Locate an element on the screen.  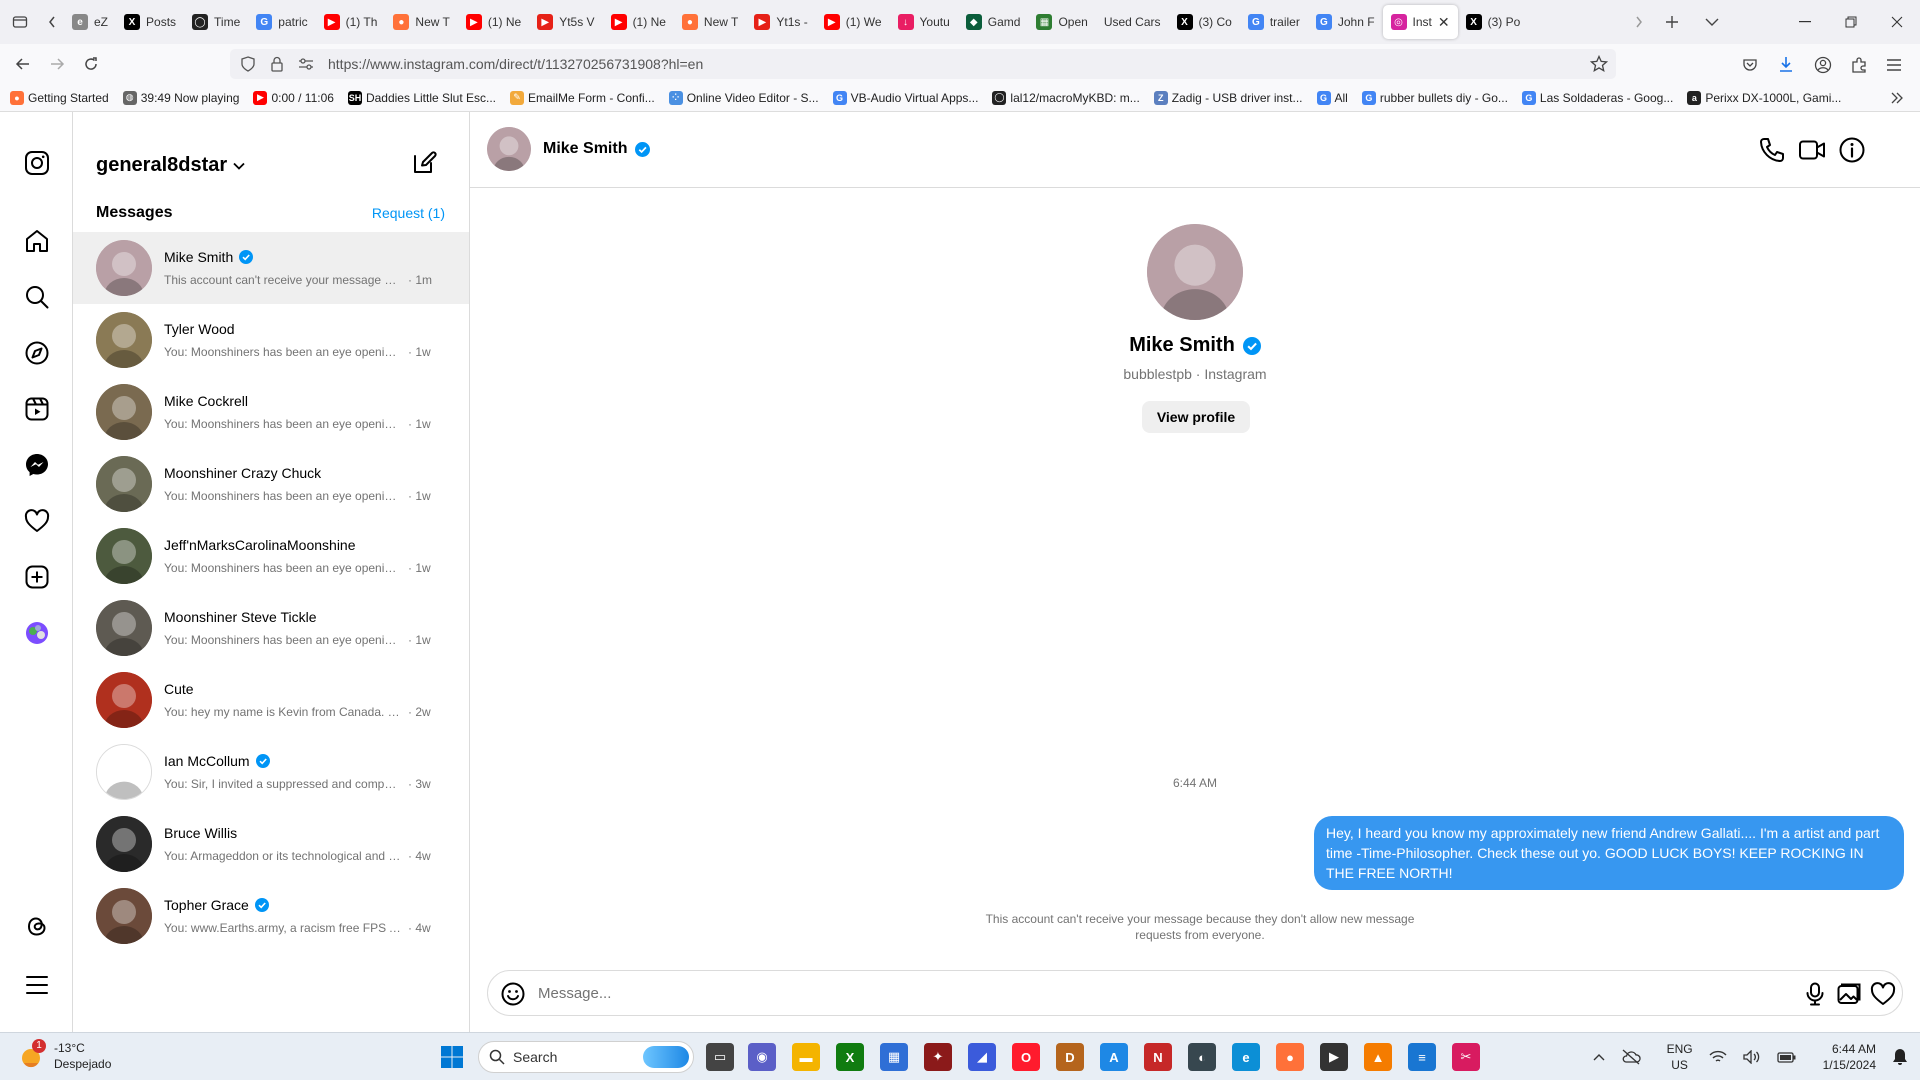
affinity-icon: A is located at coordinates (1114, 1057).